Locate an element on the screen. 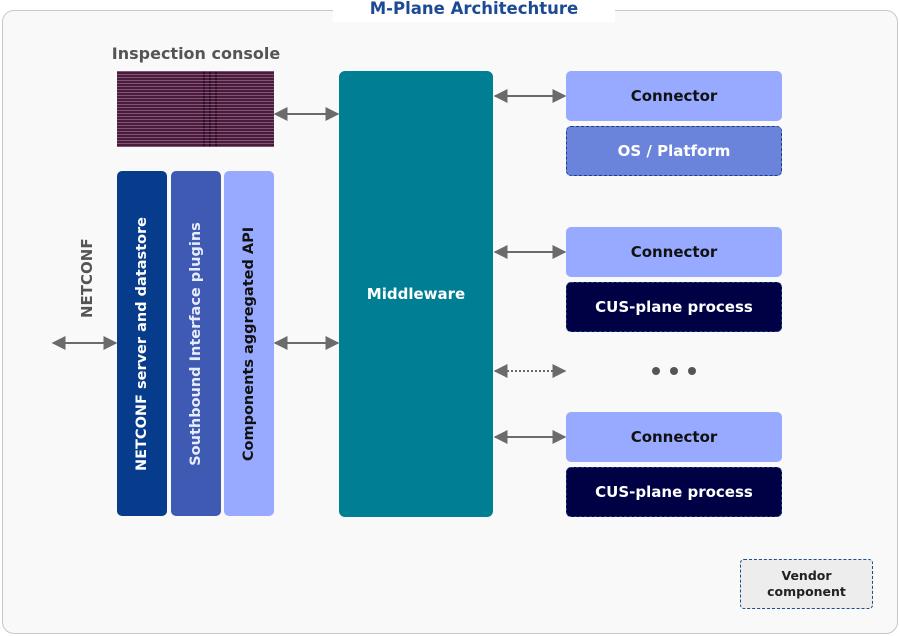  connector-block-3: Connector is located at coordinates (674, 437).